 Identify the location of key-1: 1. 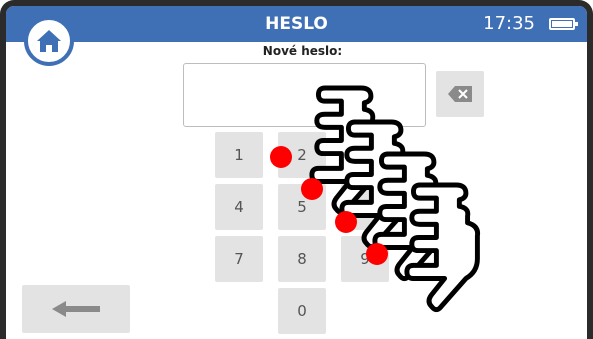
(239, 155).